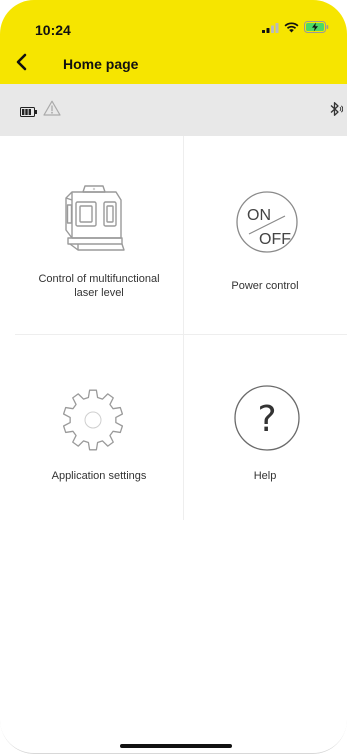  I want to click on page-title: Home page, so click(101, 64).